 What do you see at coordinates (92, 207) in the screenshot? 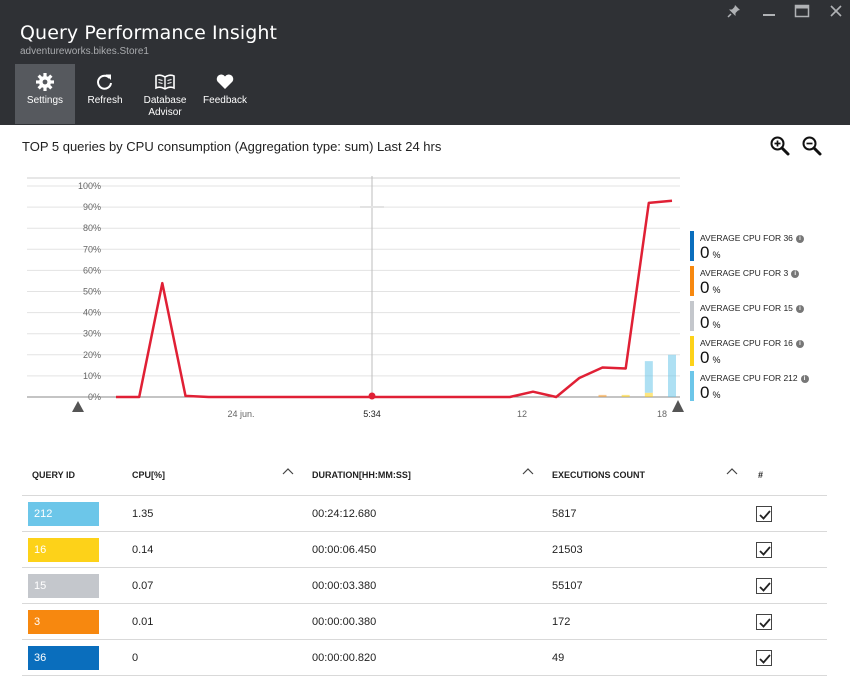
I see `y-tick-label: 90%` at bounding box center [92, 207].